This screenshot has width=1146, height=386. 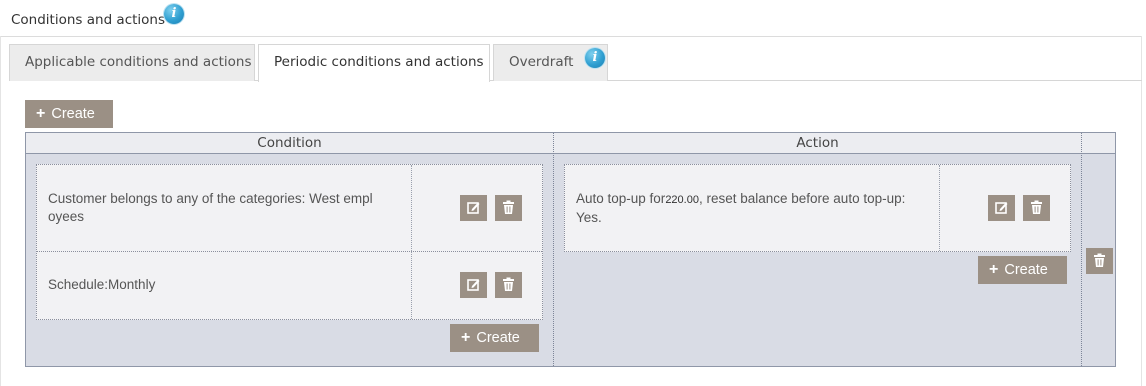 I want to click on action-text-cont: Yes., so click(x=589, y=217).